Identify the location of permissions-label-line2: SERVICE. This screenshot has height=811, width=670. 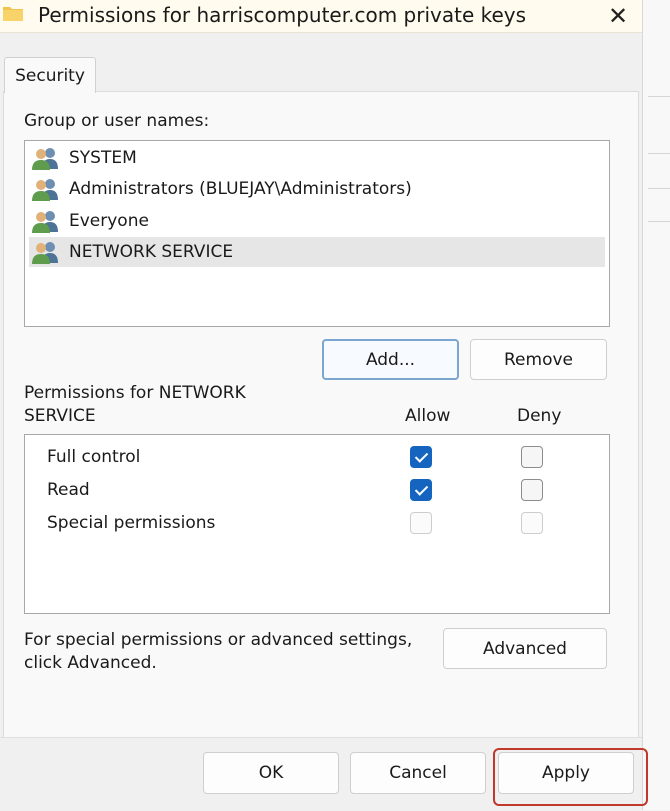
(60, 416).